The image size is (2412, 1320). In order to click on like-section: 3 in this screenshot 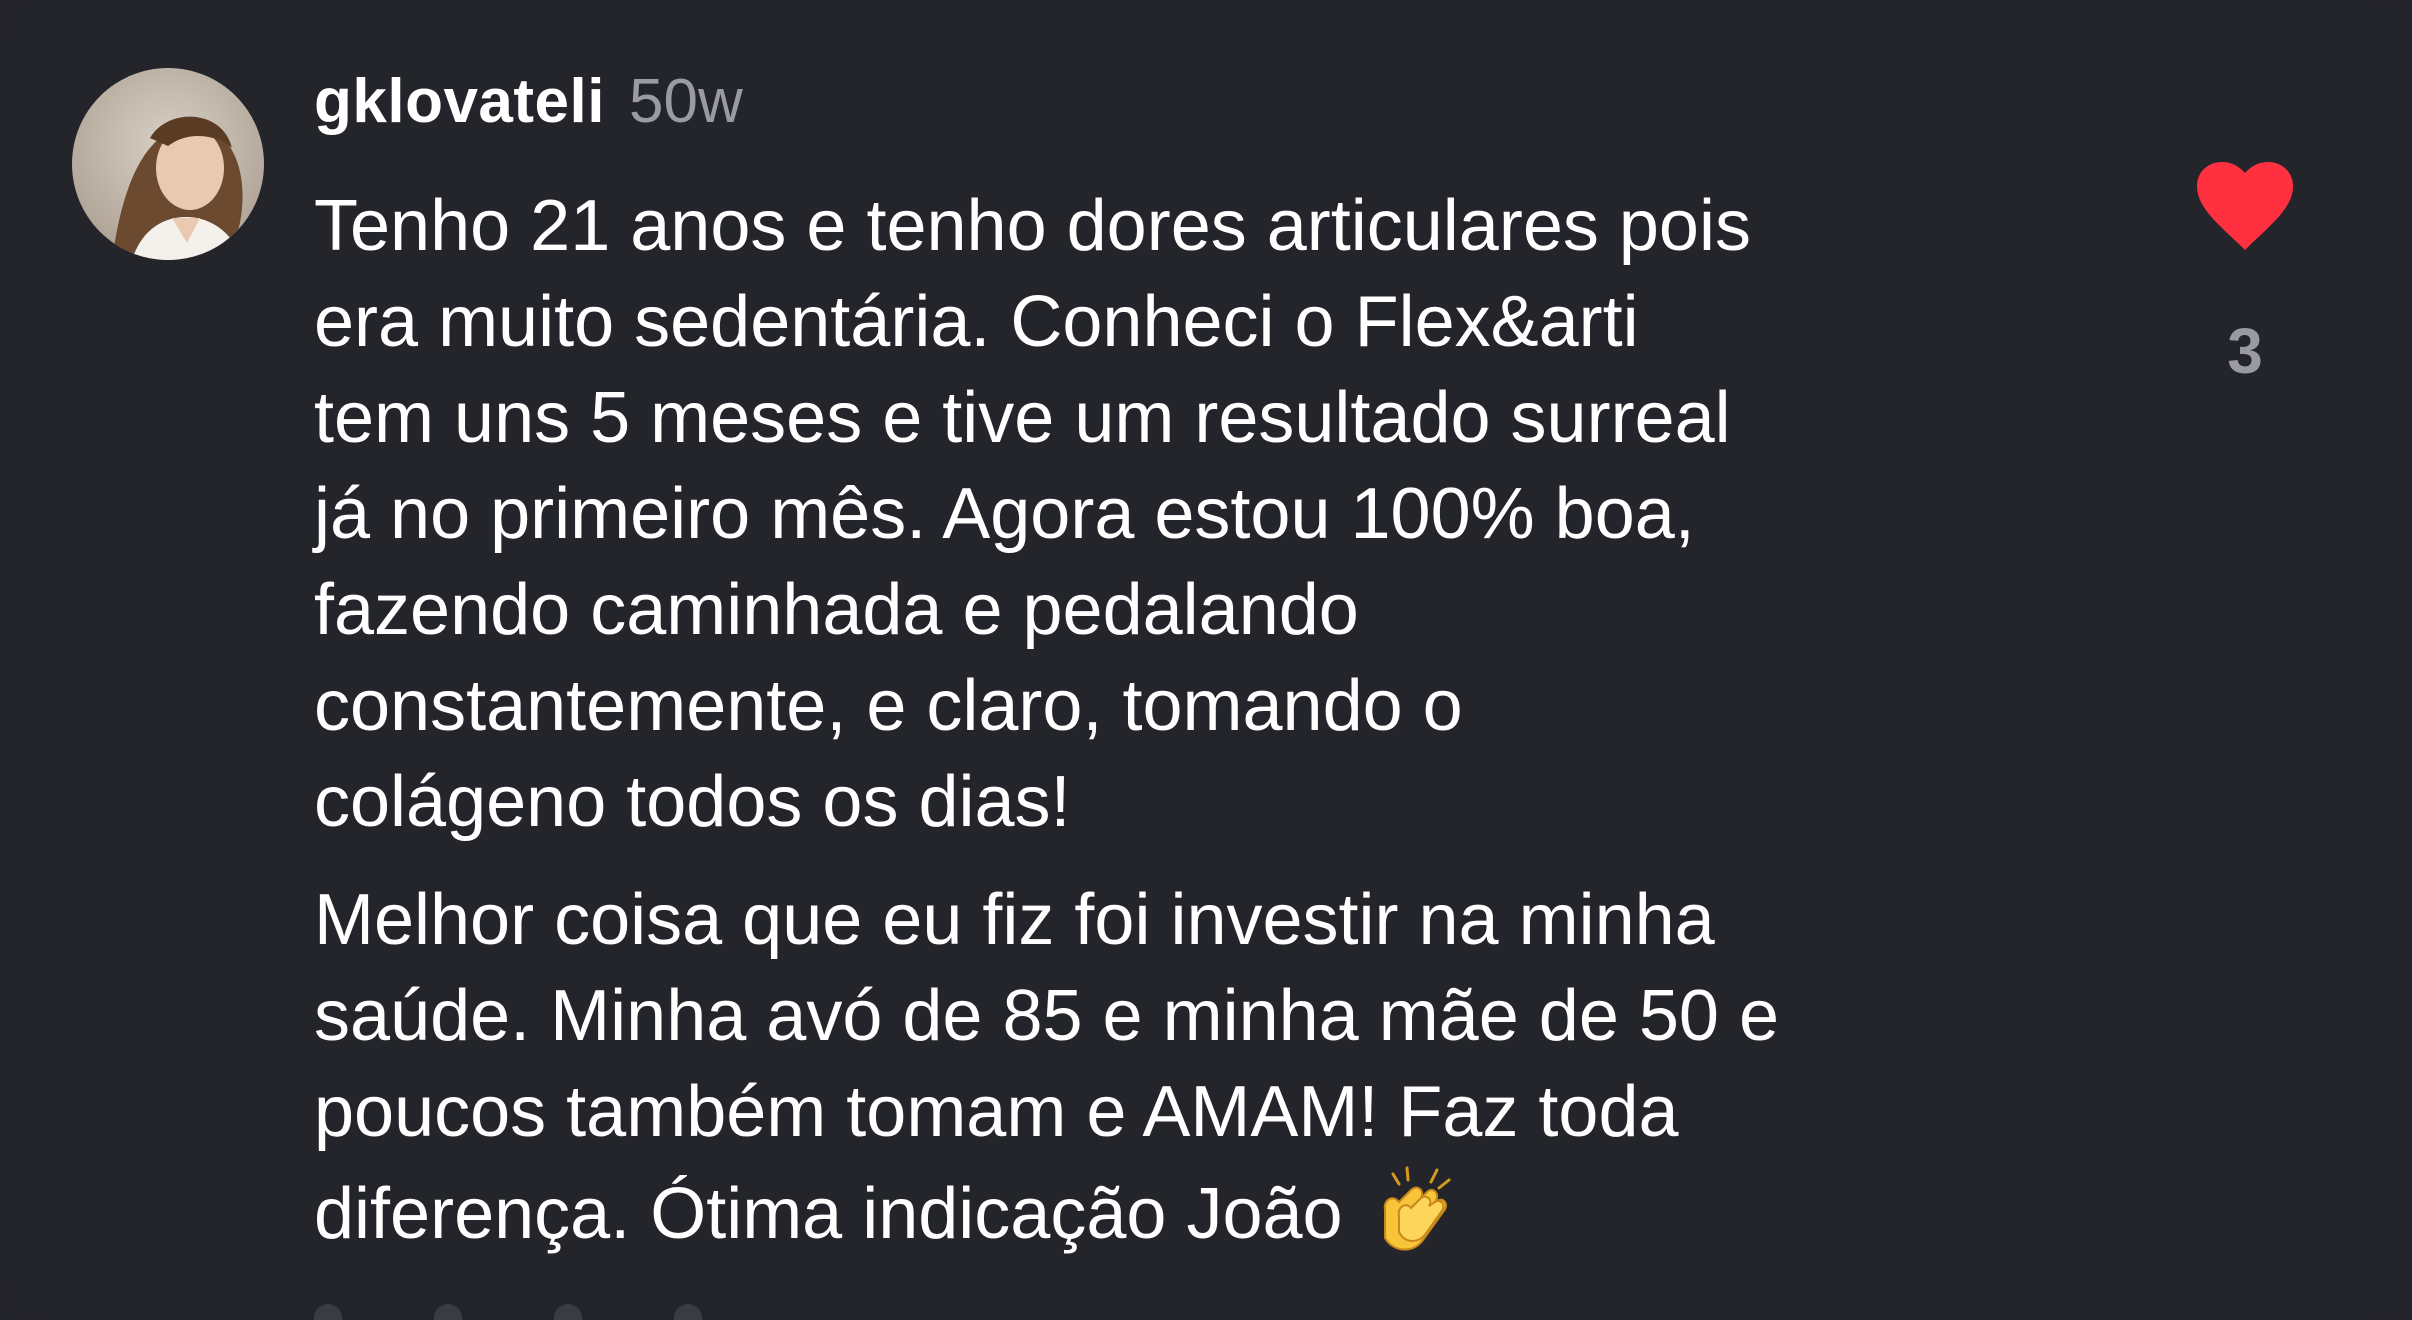, I will do `click(2245, 274)`.